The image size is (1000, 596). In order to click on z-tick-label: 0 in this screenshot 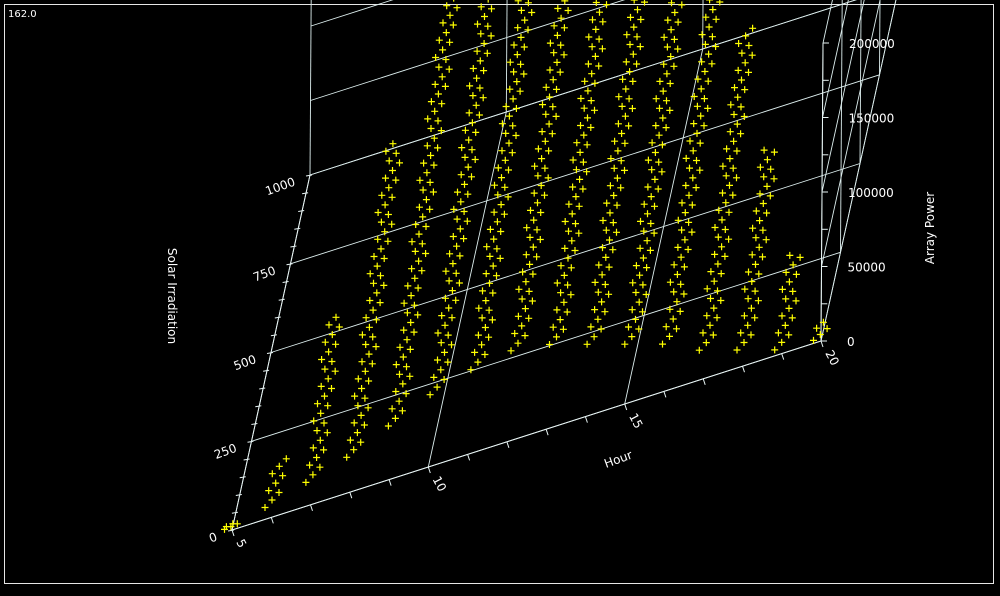, I will do `click(851, 342)`.